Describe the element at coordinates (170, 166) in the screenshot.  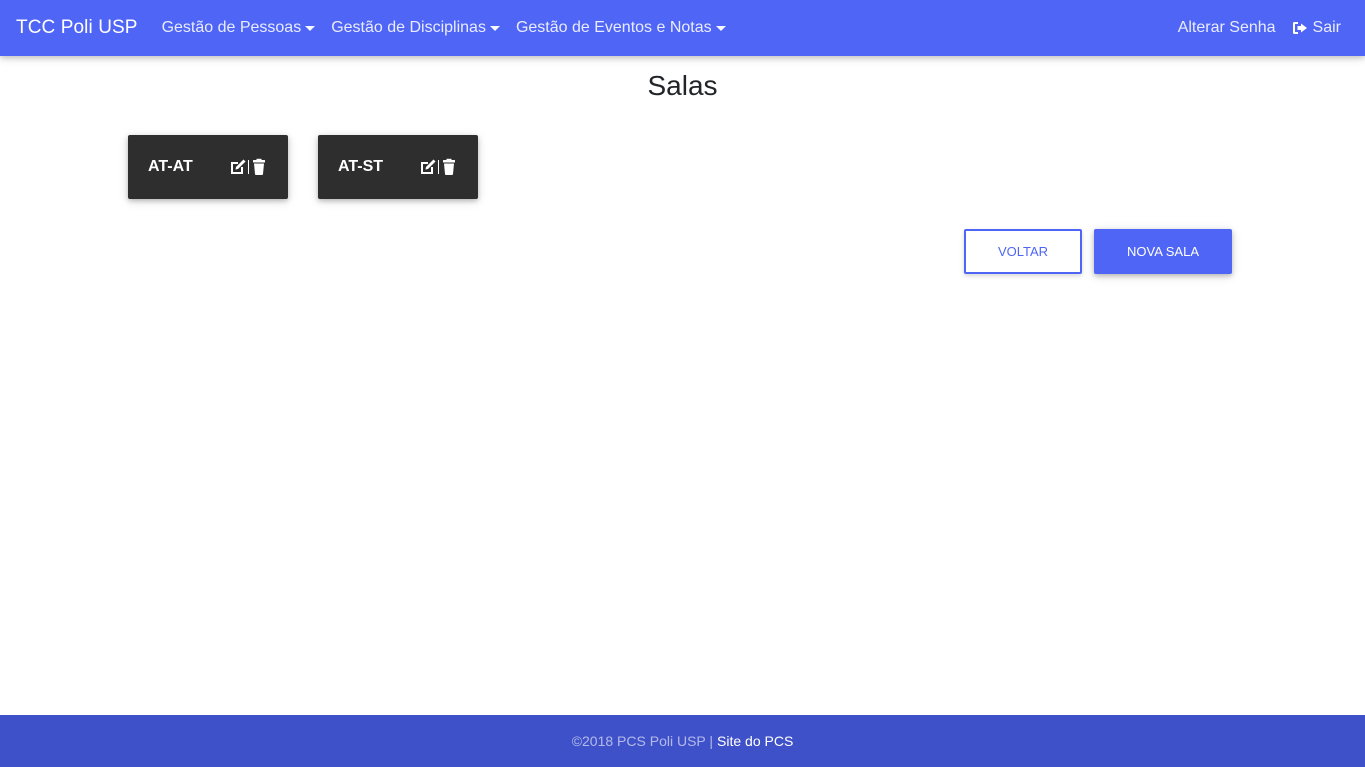
I see `room-name: AT-AT` at that location.